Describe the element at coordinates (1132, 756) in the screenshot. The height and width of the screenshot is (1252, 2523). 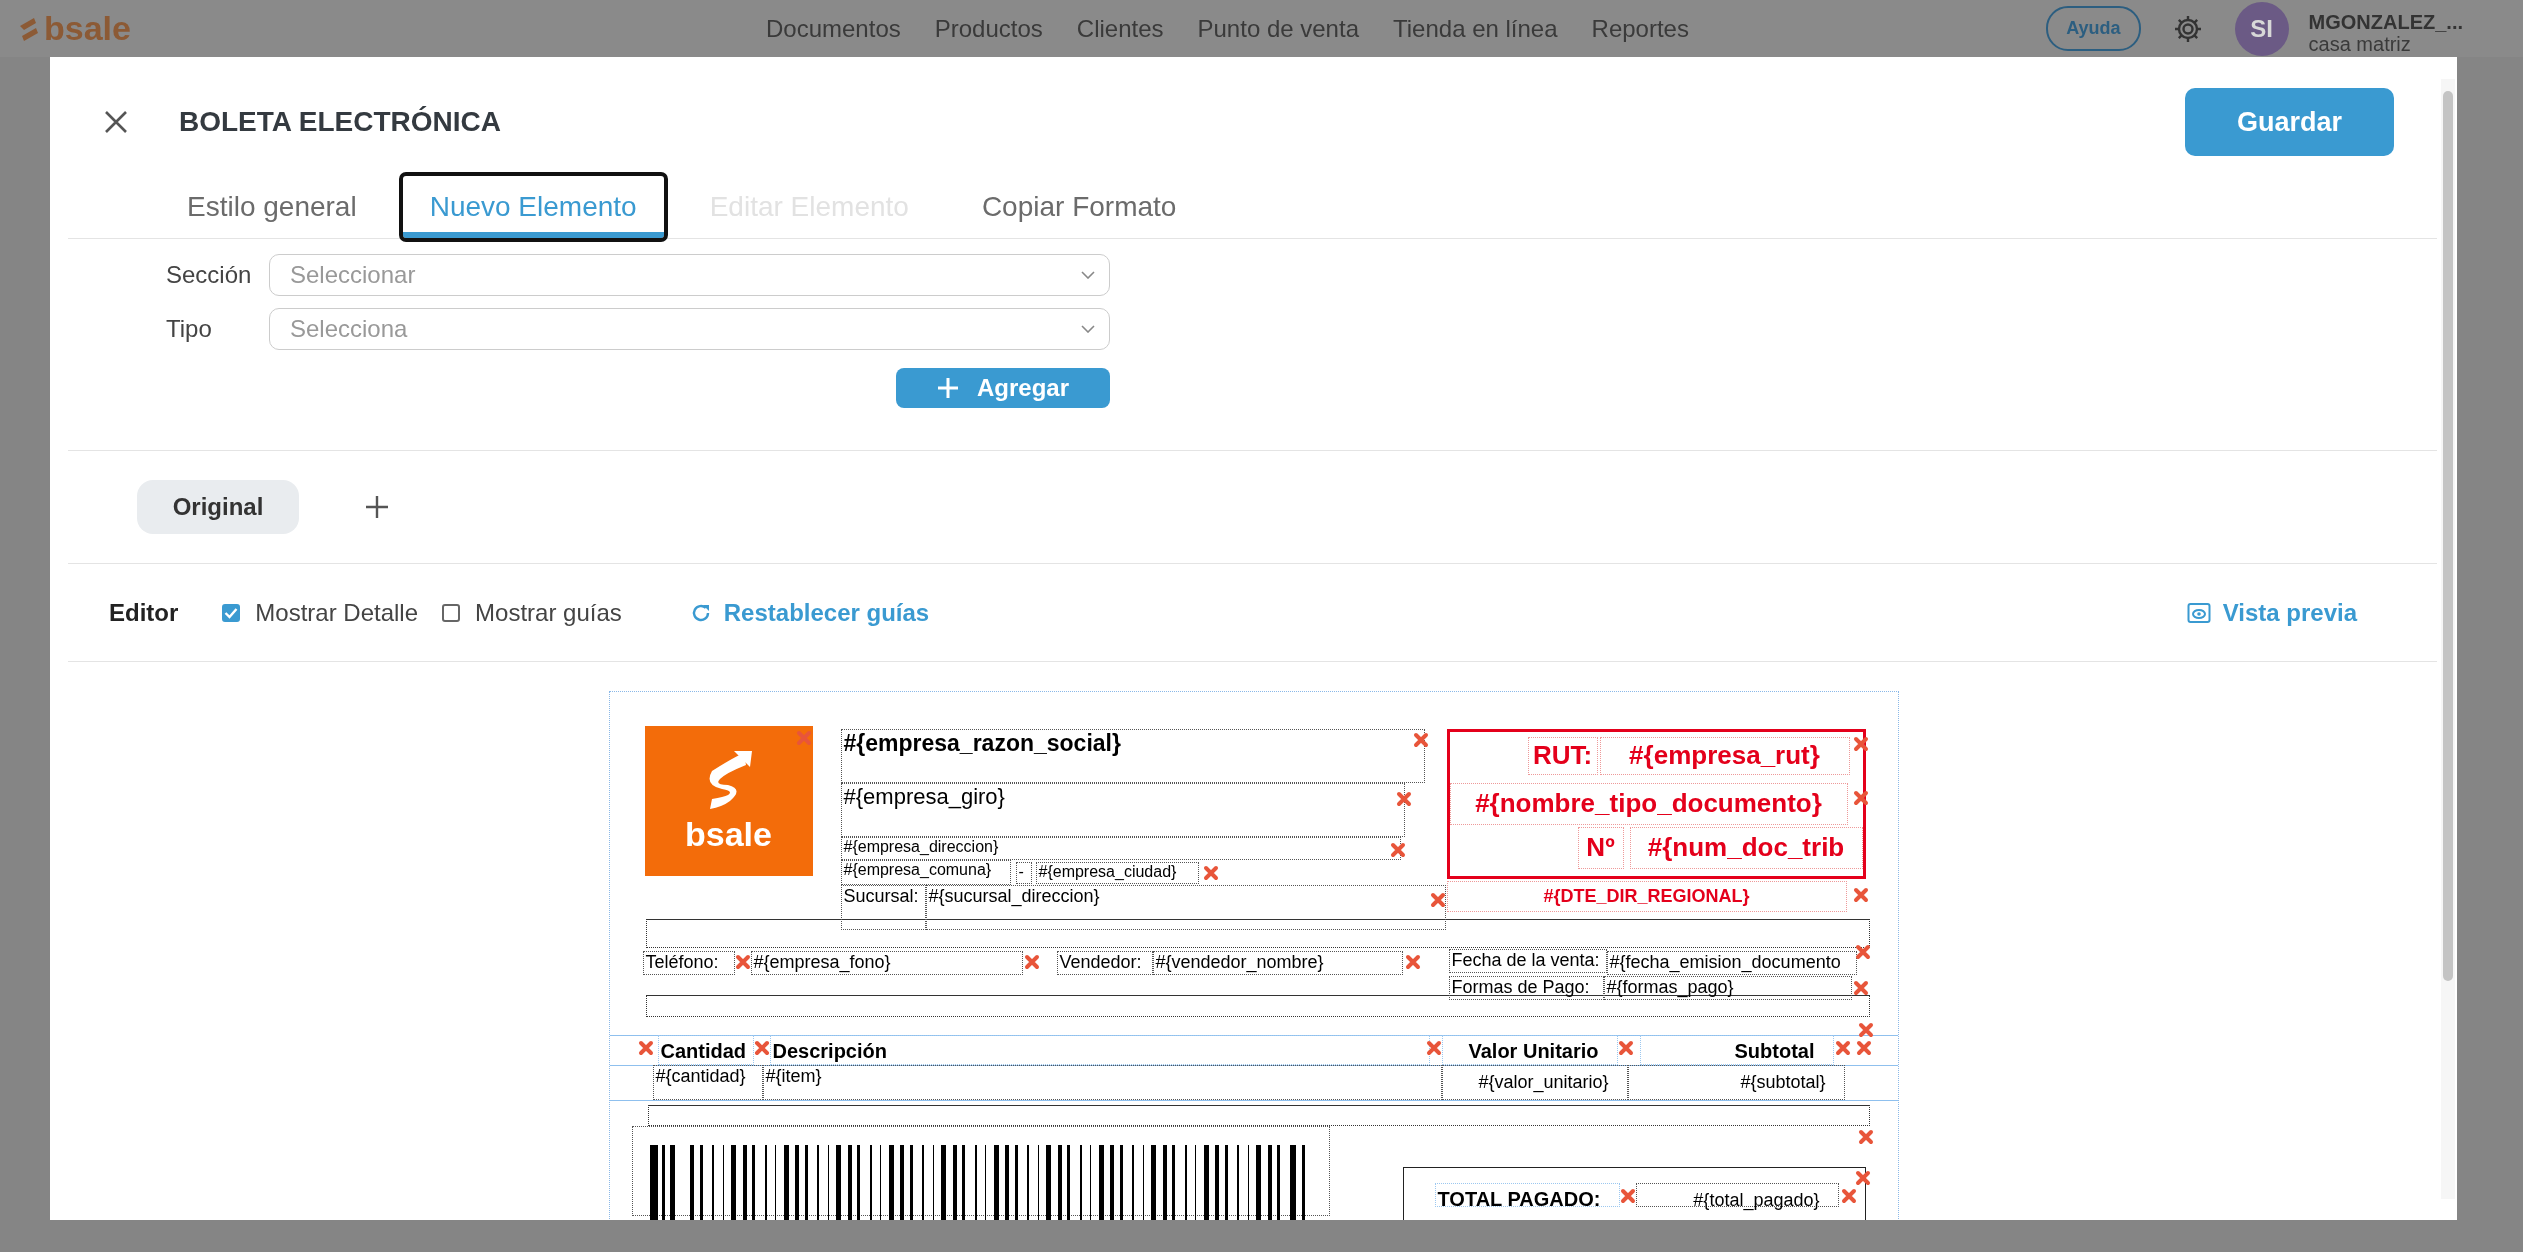
I see `template-field: #{empresa_razon_social}` at that location.